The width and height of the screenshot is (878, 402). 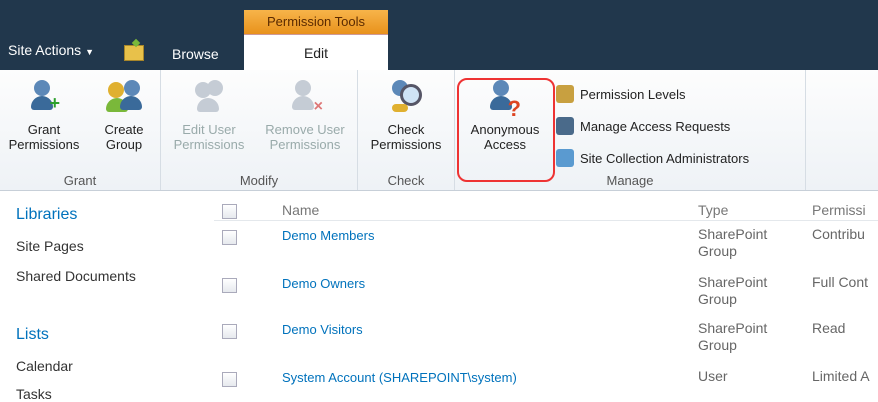 What do you see at coordinates (44, 129) in the screenshot?
I see `grant-permissions-label-1: Grant` at bounding box center [44, 129].